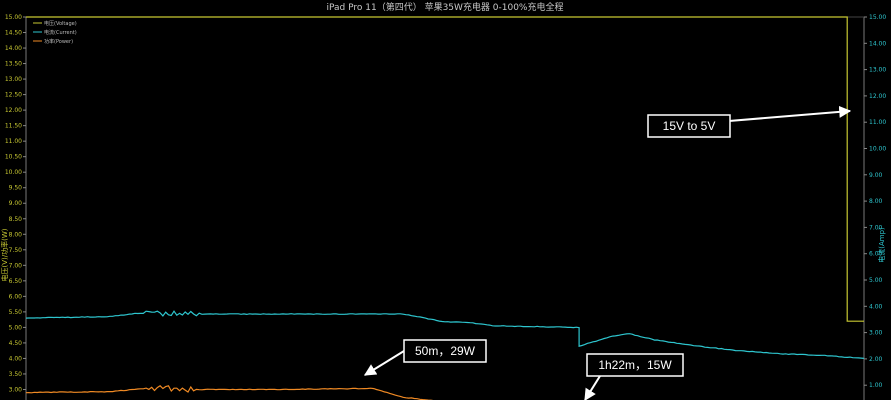  What do you see at coordinates (16, 265) in the screenshot?
I see `left-tick-label: 7.00` at bounding box center [16, 265].